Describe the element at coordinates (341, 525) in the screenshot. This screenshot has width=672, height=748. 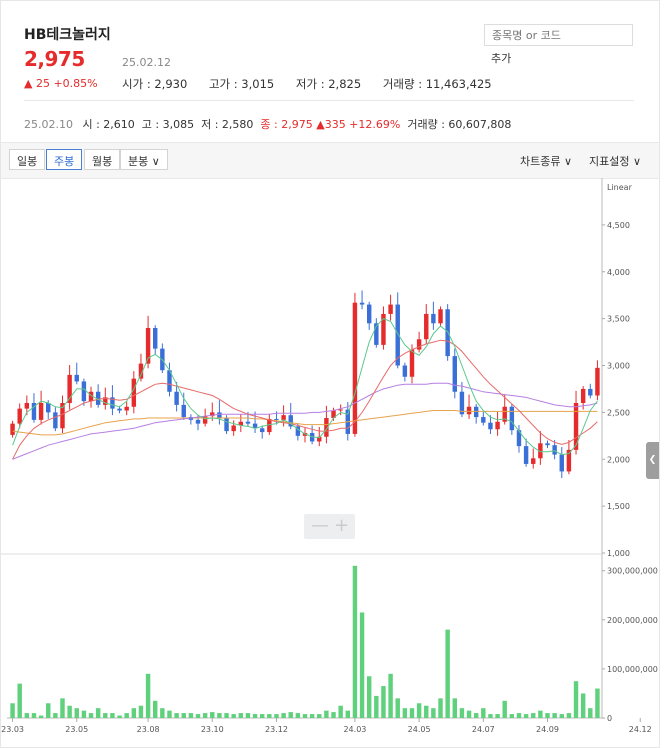
I see `zoom-in-button: +` at that location.